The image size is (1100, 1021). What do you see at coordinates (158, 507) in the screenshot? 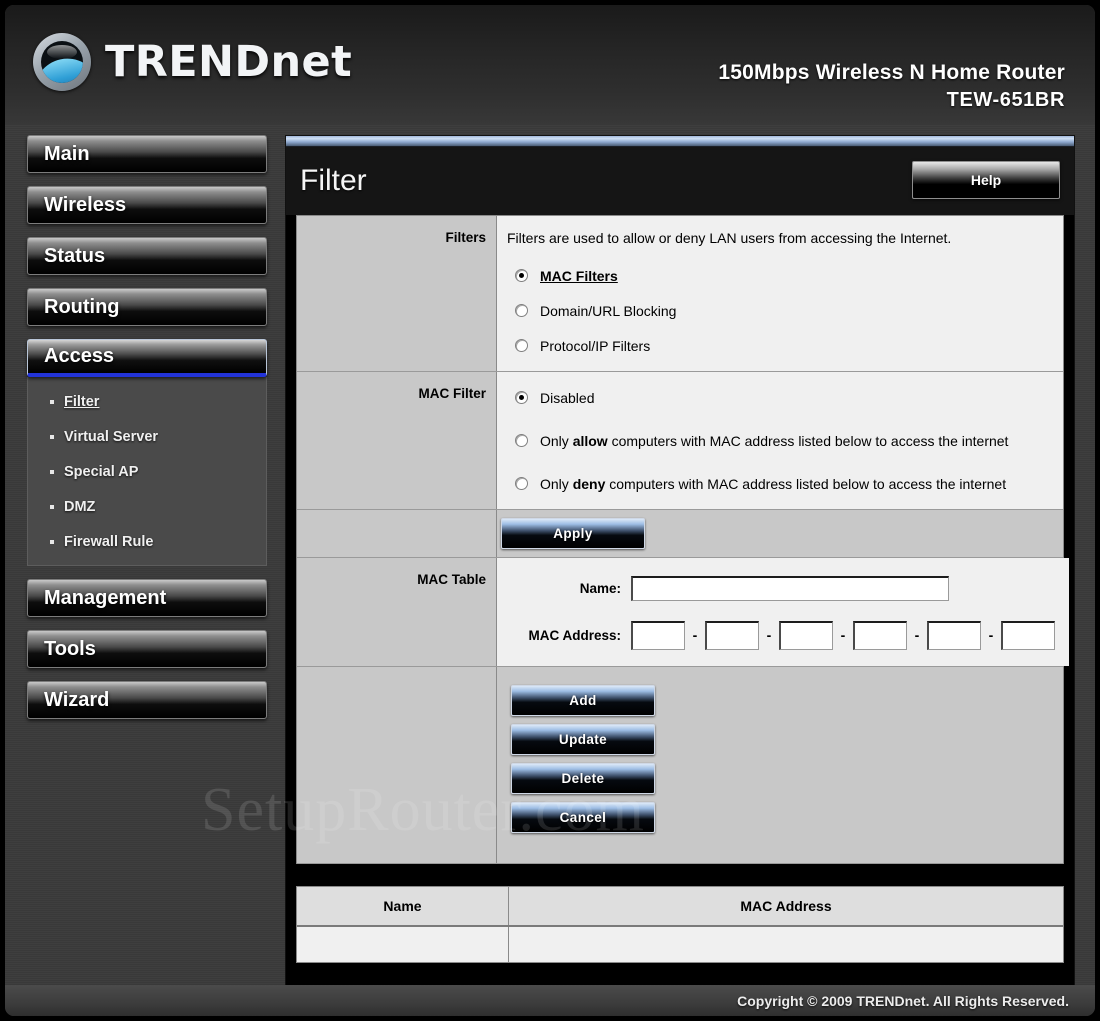
I see `sidebar-subitem-dmz: DMZ` at bounding box center [158, 507].